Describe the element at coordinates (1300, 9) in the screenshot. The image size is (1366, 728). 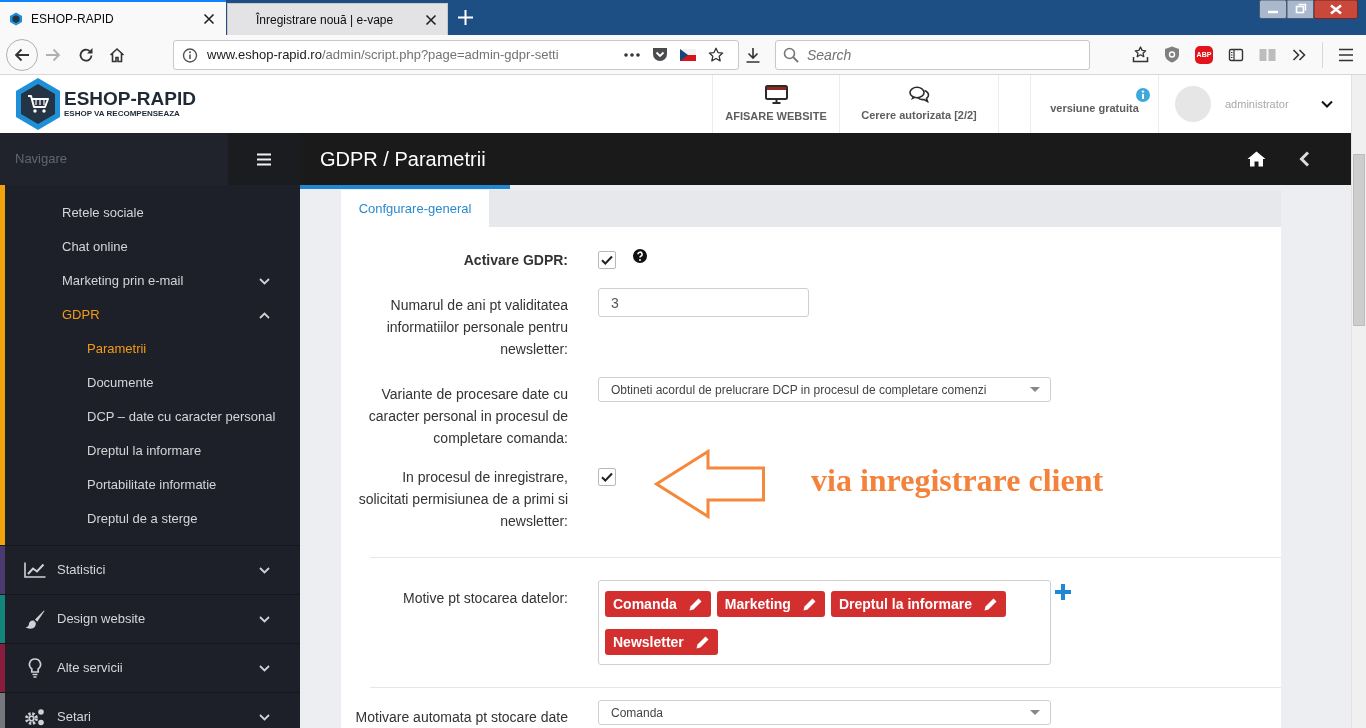
I see `maximize-button` at that location.